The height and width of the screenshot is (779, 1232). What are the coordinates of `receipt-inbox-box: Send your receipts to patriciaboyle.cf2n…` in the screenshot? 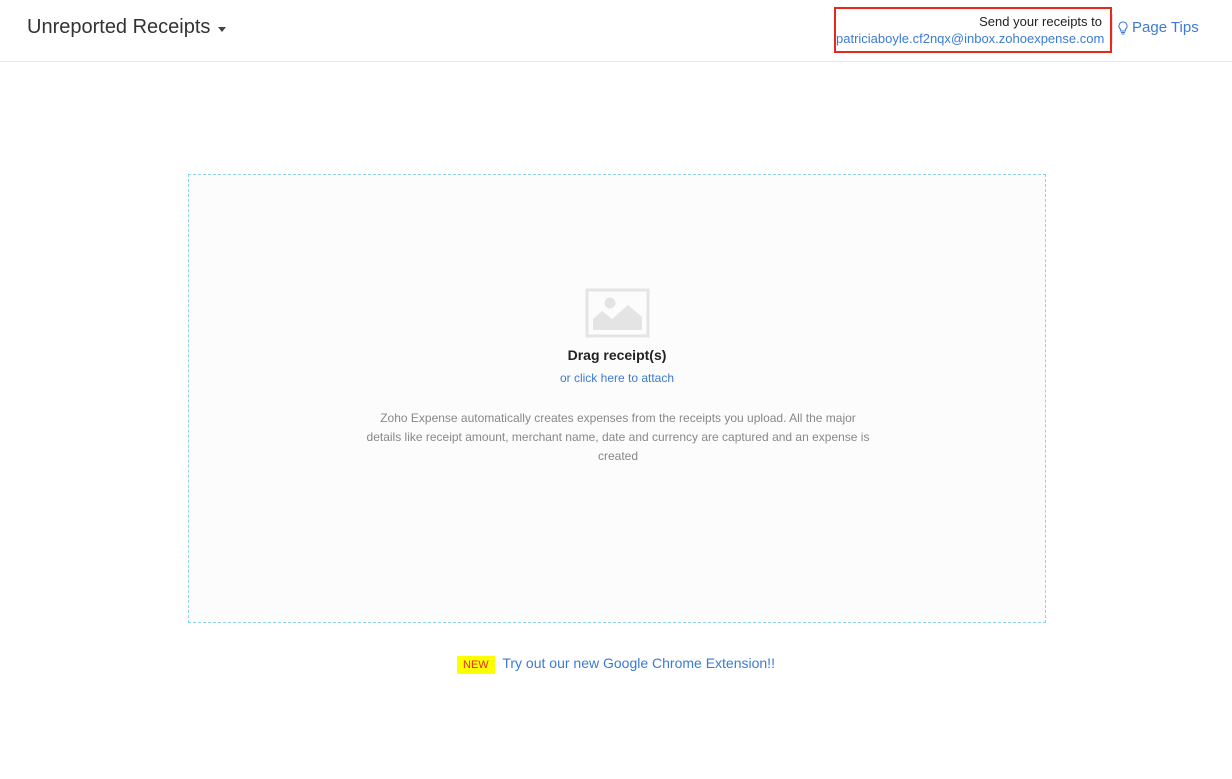 It's located at (973, 30).